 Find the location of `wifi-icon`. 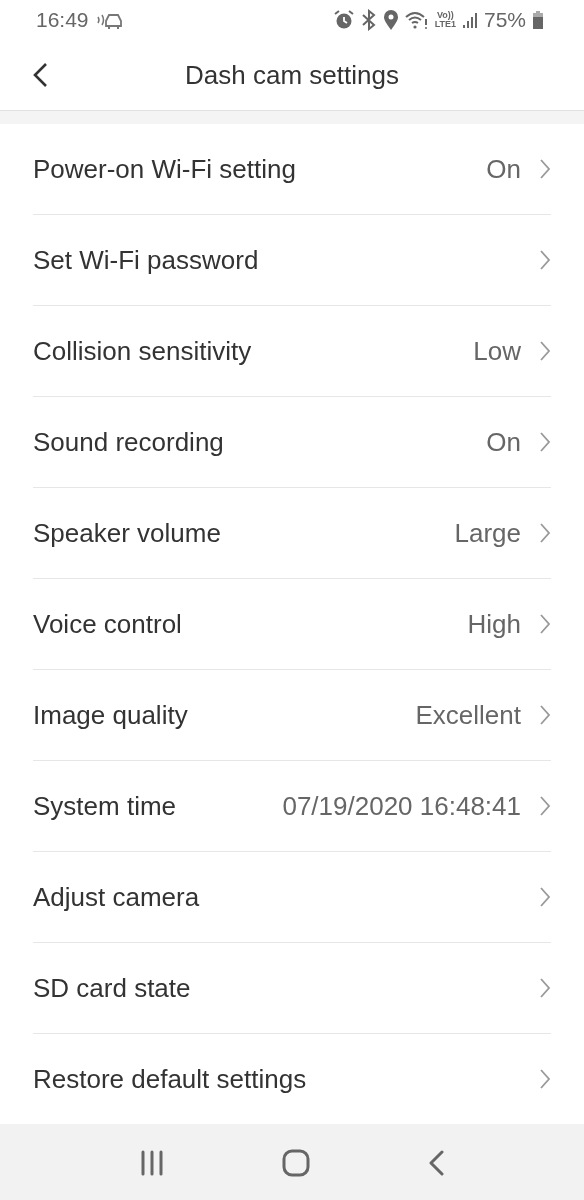

wifi-icon is located at coordinates (416, 20).